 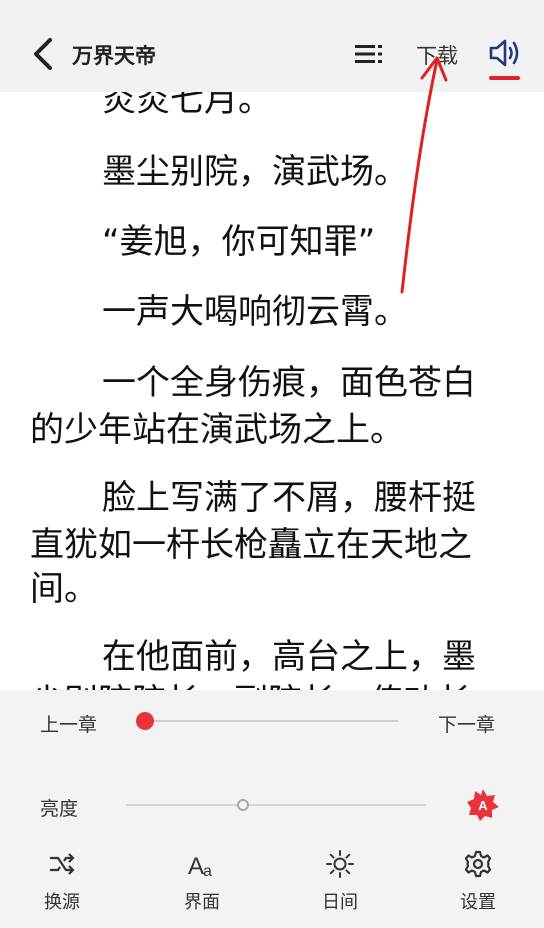 I want to click on download-button: 下载, so click(x=437, y=55).